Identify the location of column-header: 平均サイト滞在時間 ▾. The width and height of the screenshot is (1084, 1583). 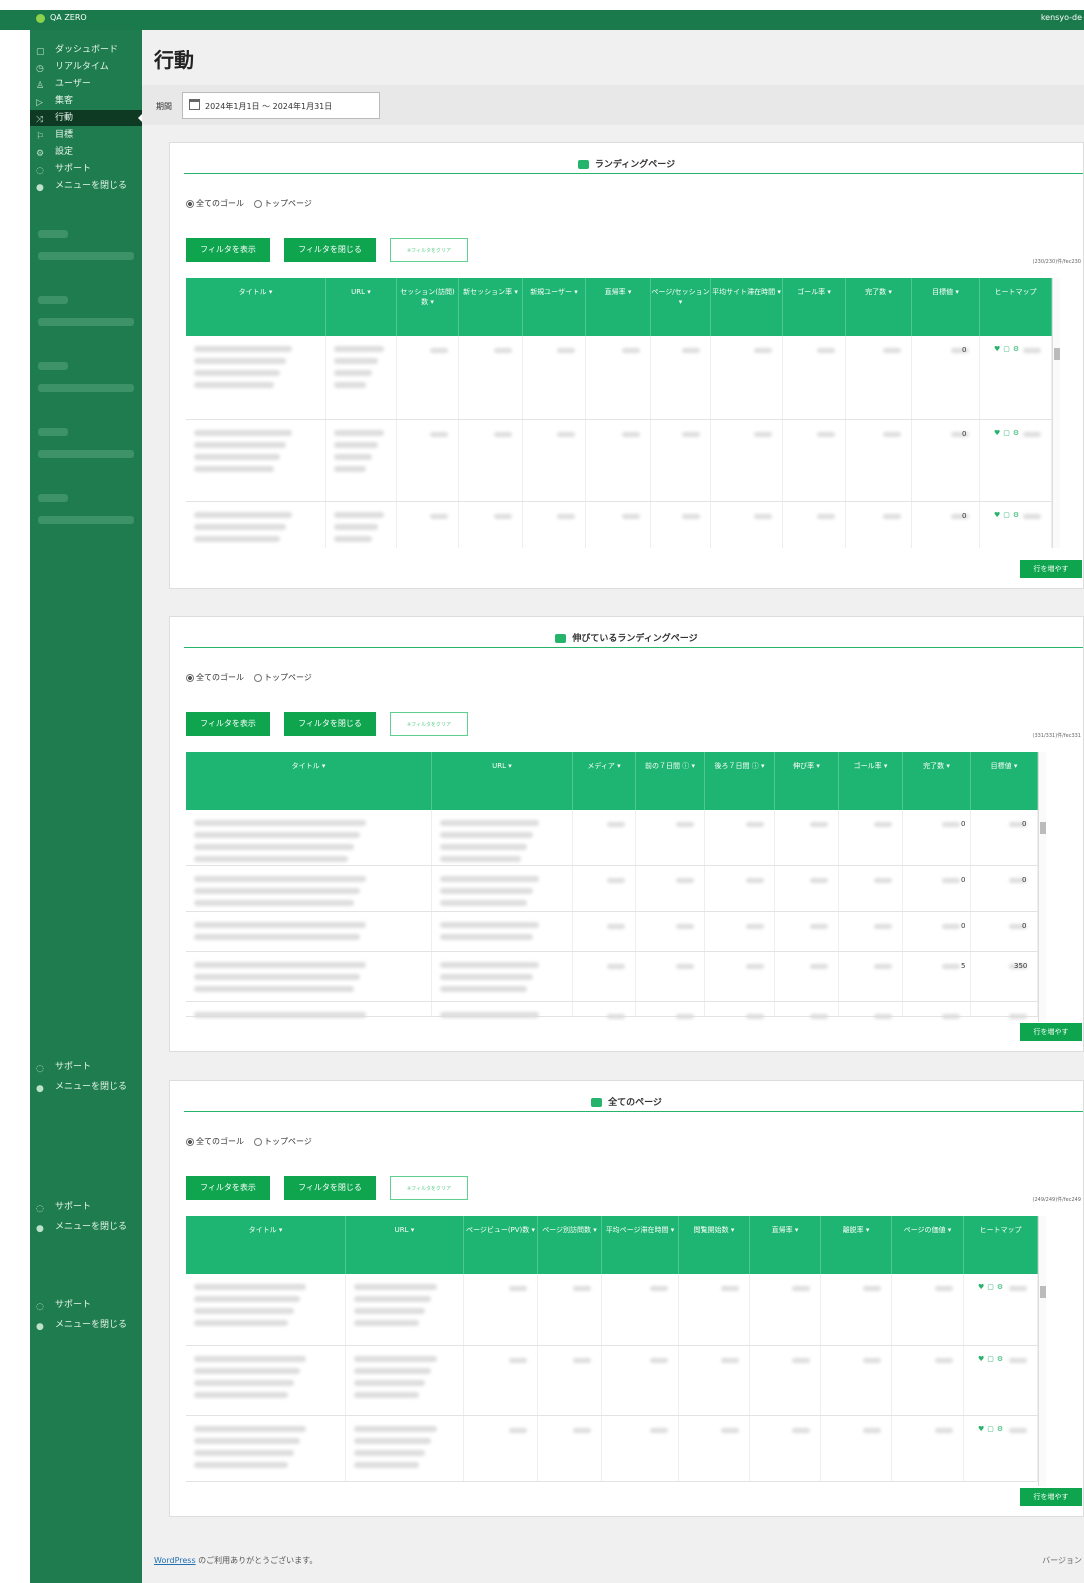
(747, 307).